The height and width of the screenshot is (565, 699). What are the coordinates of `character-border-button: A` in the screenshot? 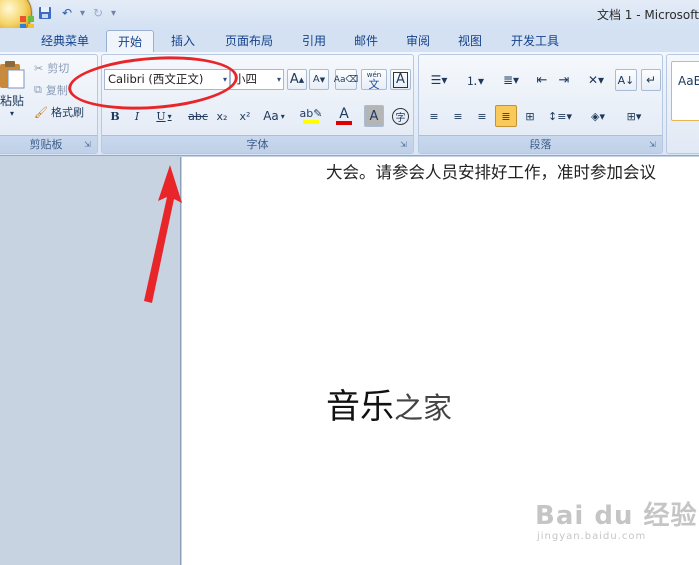 It's located at (400, 79).